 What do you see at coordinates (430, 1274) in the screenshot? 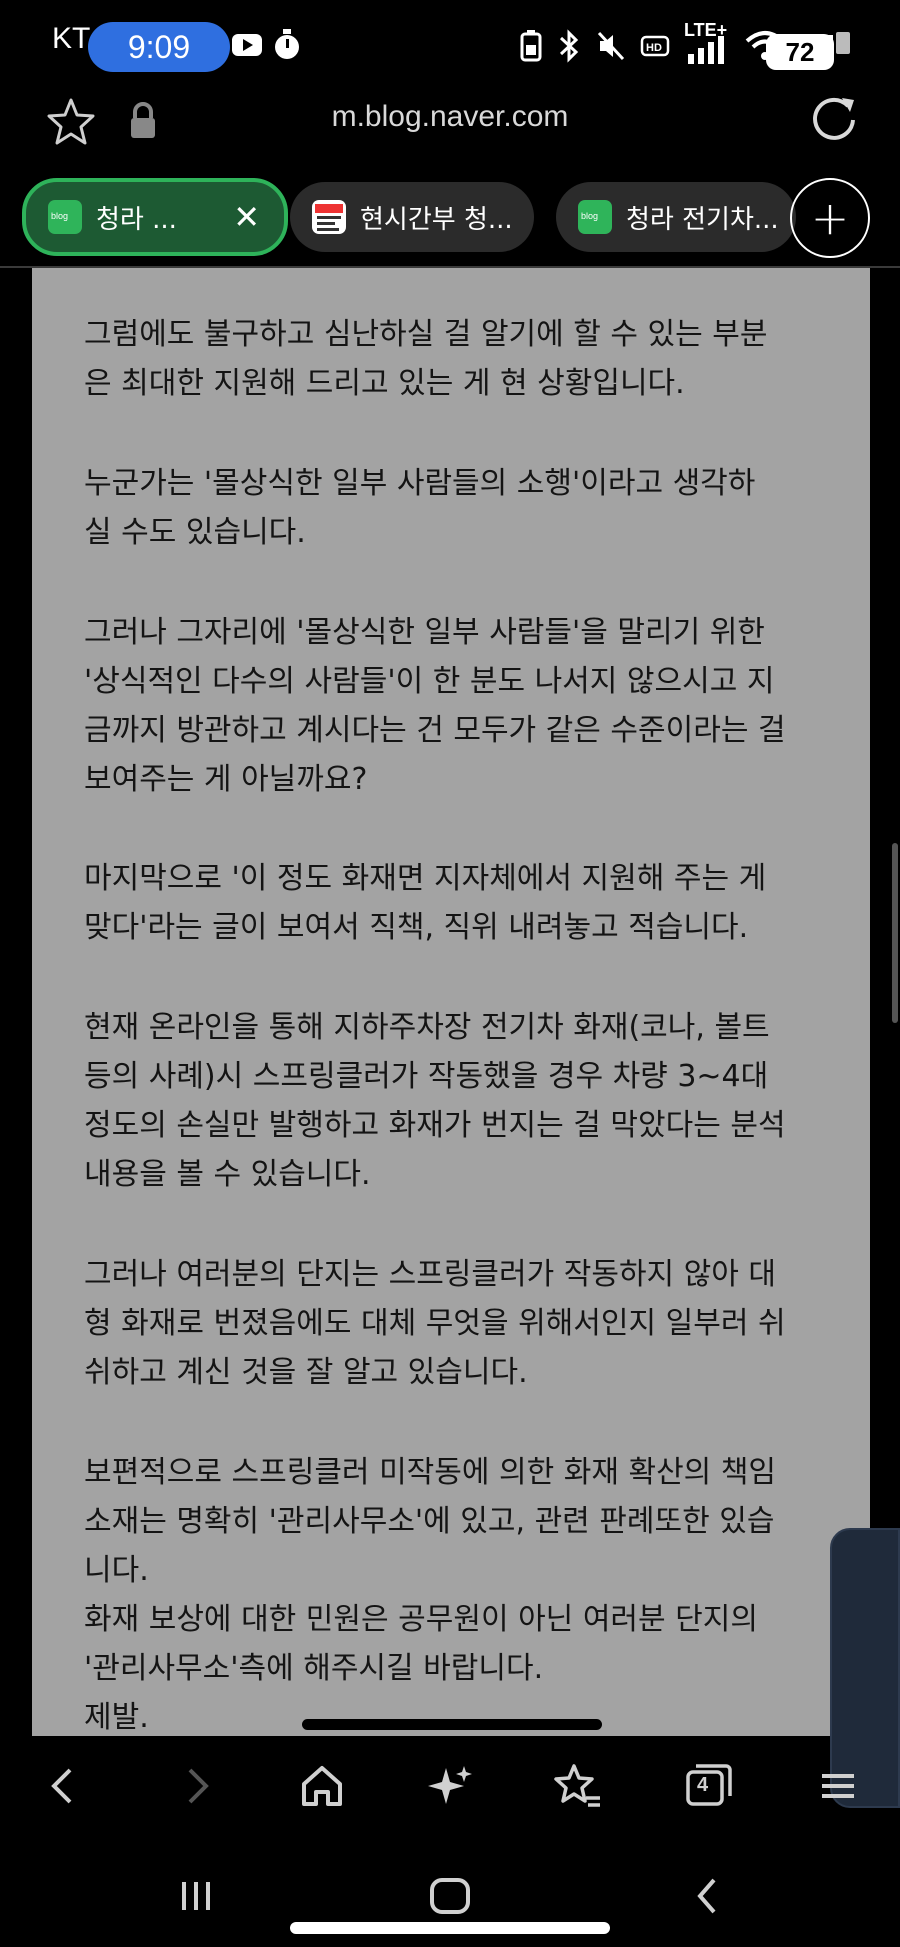
I see `text-line: 그러나 여러분의 단지는 스프링클러가 작동하지 않아 대` at bounding box center [430, 1274].